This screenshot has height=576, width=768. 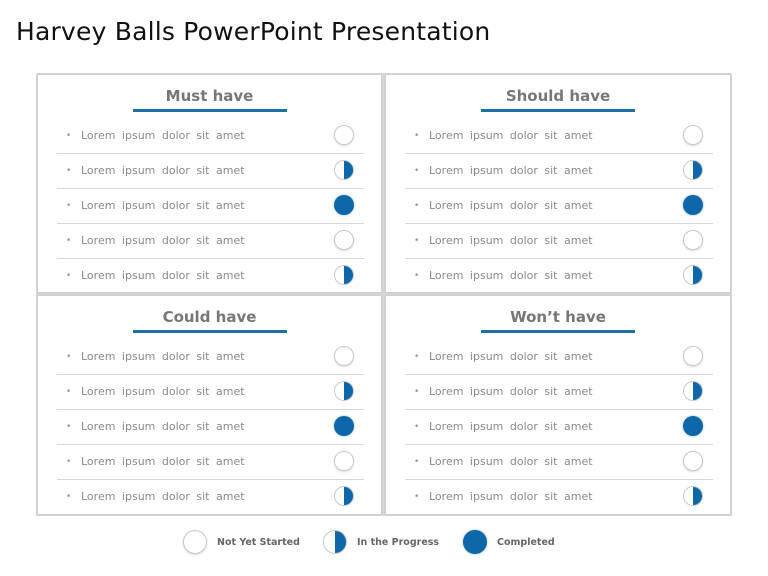 What do you see at coordinates (558, 96) in the screenshot?
I see `panel-heading: Should have` at bounding box center [558, 96].